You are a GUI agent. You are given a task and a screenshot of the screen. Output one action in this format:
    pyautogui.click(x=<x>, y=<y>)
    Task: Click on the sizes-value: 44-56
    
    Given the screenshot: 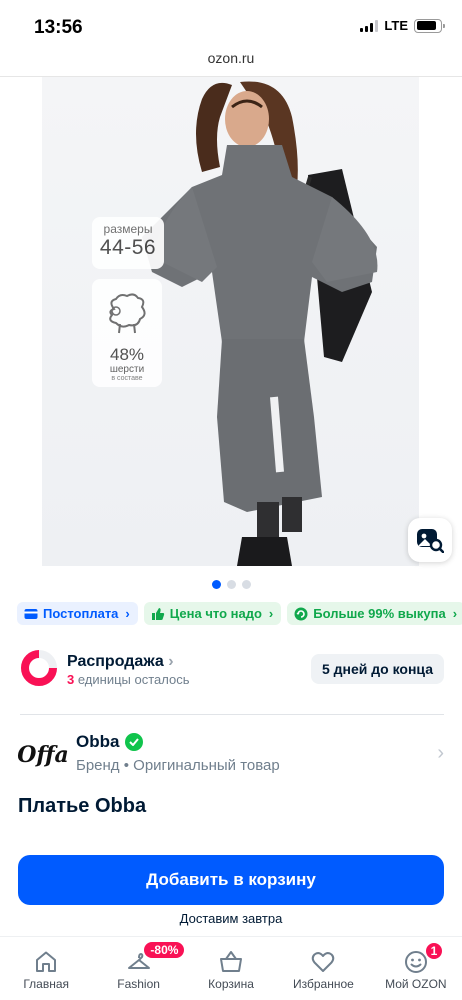 What is the action you would take?
    pyautogui.click(x=128, y=247)
    